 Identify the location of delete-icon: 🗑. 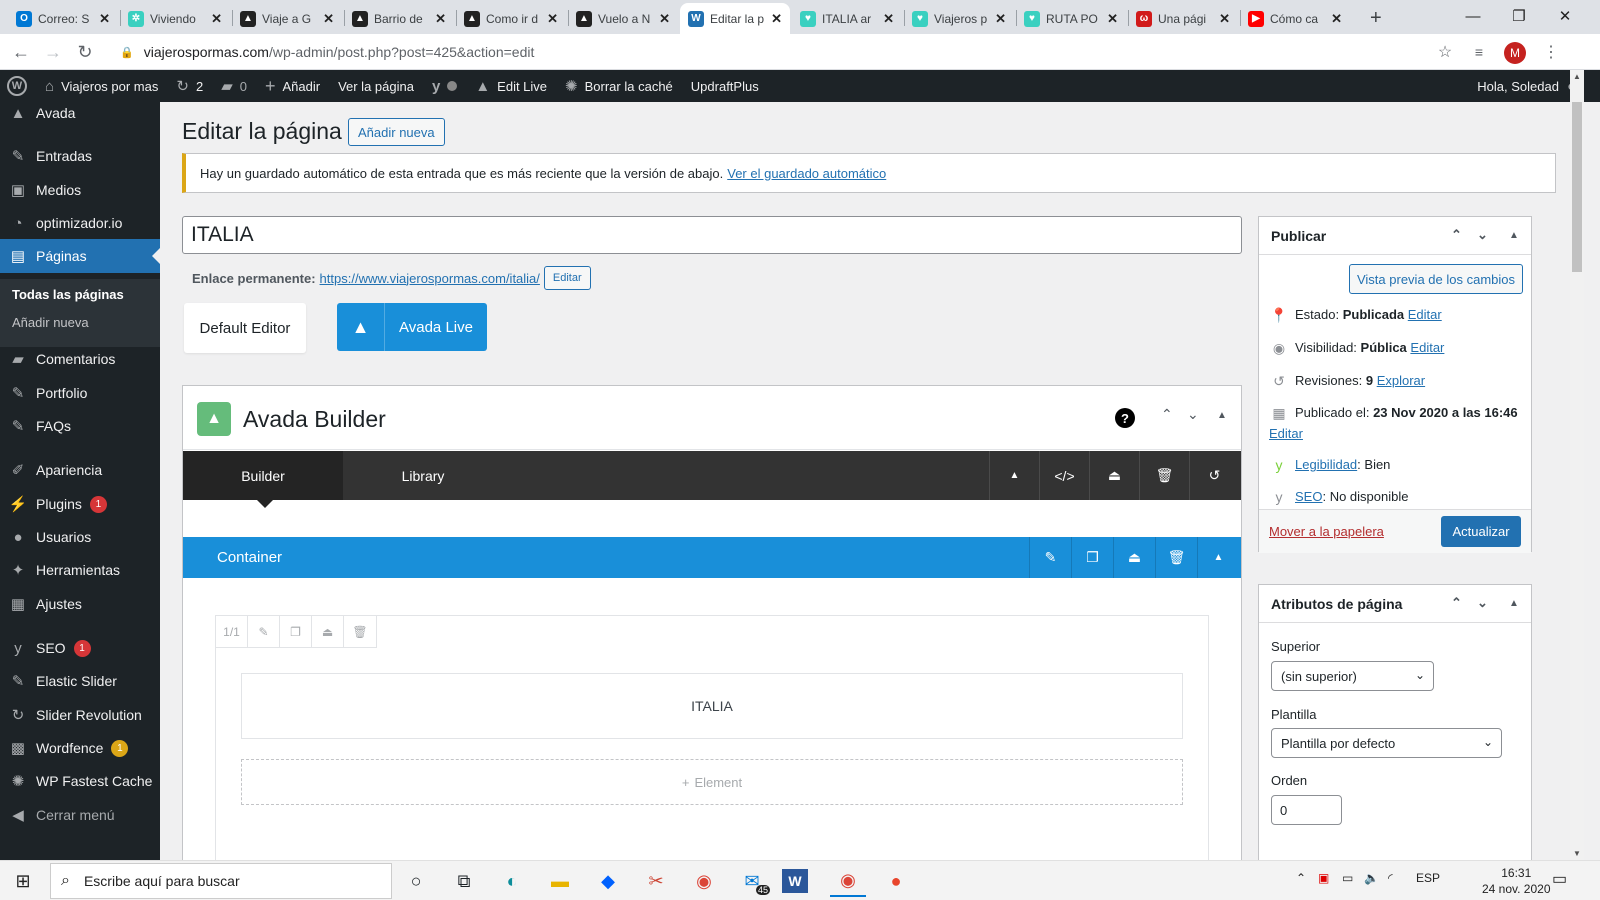
(1176, 557).